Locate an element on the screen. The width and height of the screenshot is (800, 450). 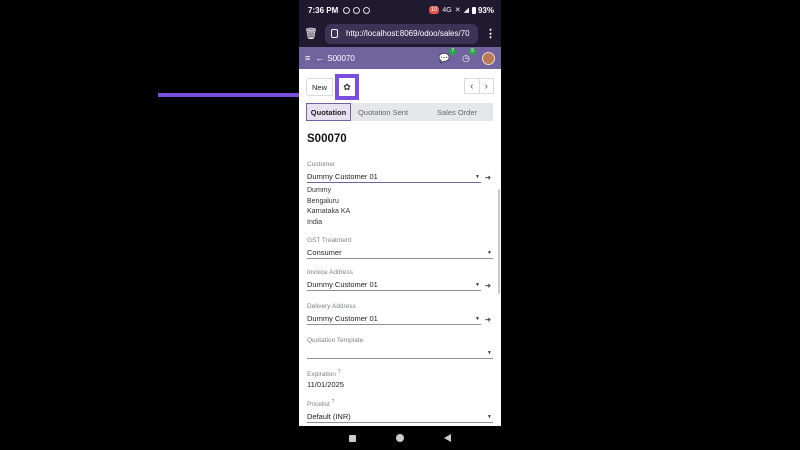
address-bar: http://localhost:8069/odoo/sales/70 is located at coordinates (401, 33).